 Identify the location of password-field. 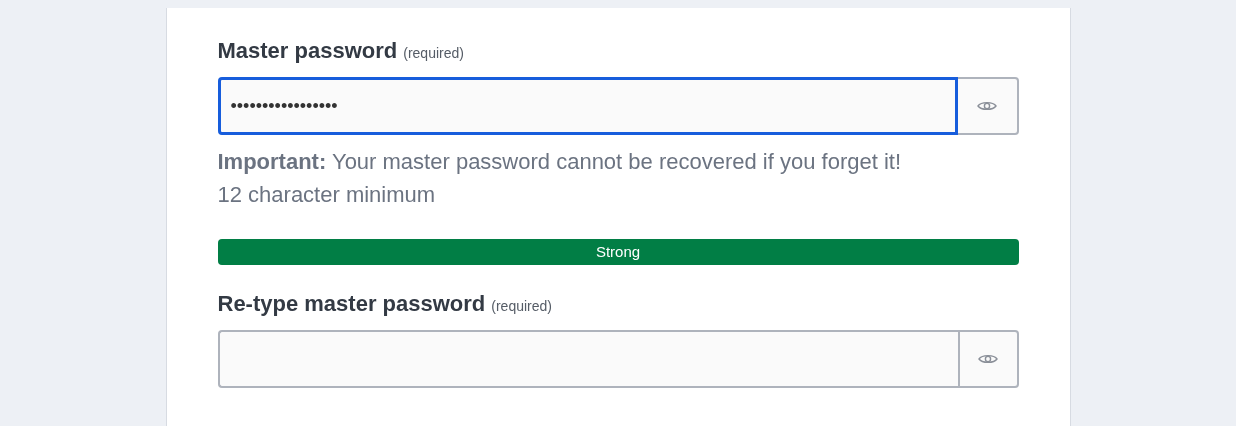
(587, 359).